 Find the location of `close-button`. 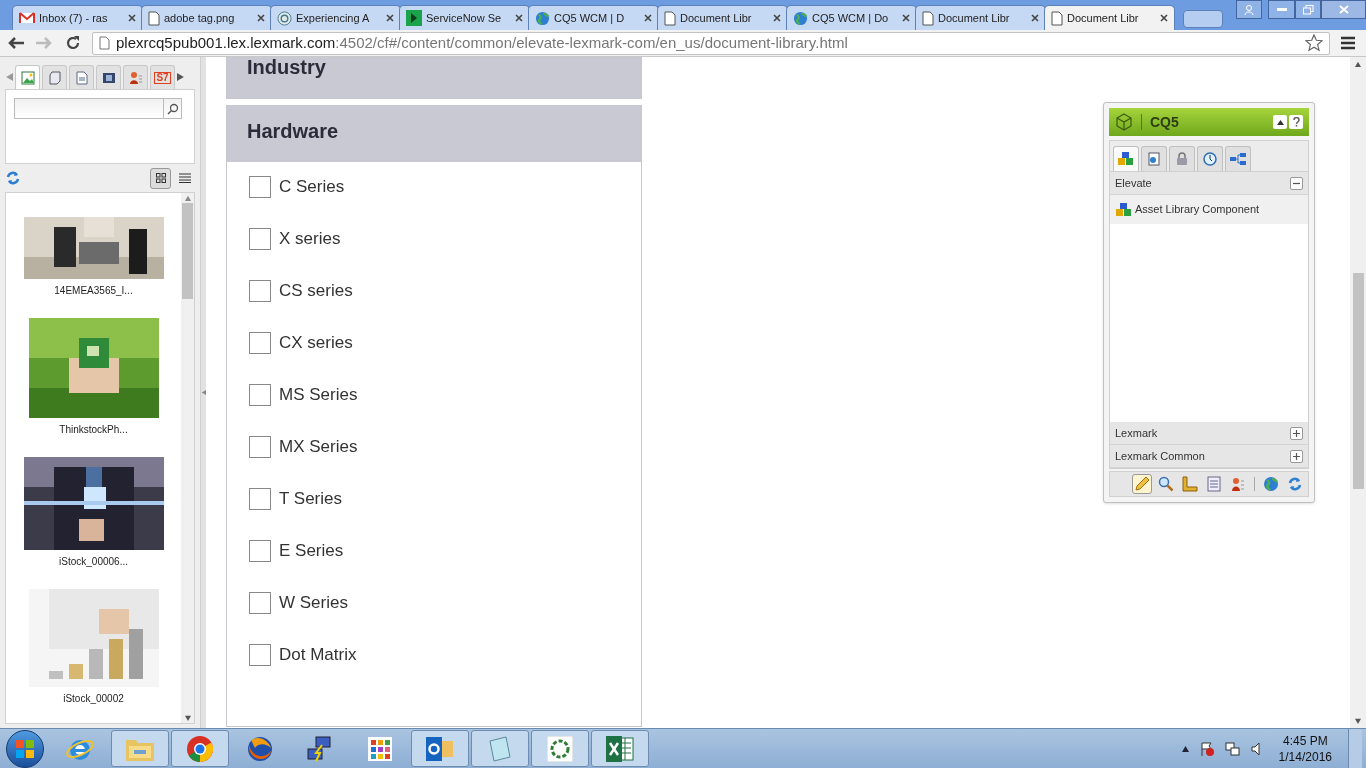

close-button is located at coordinates (1343, 9).